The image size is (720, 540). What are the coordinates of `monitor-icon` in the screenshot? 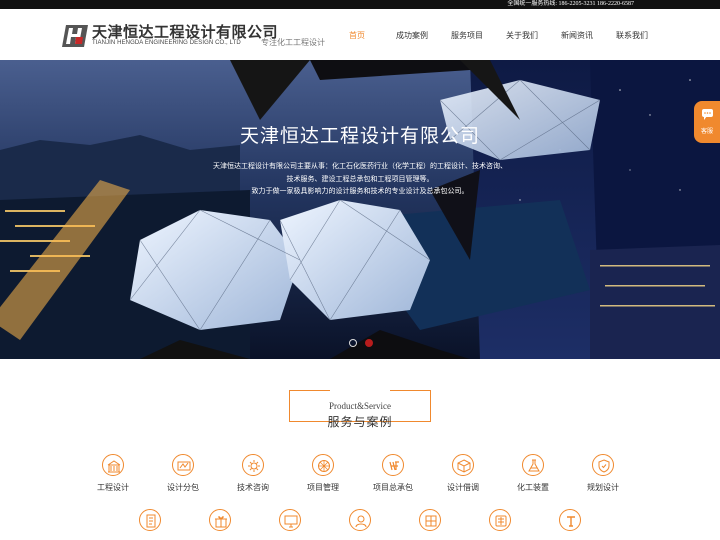 It's located at (290, 520).